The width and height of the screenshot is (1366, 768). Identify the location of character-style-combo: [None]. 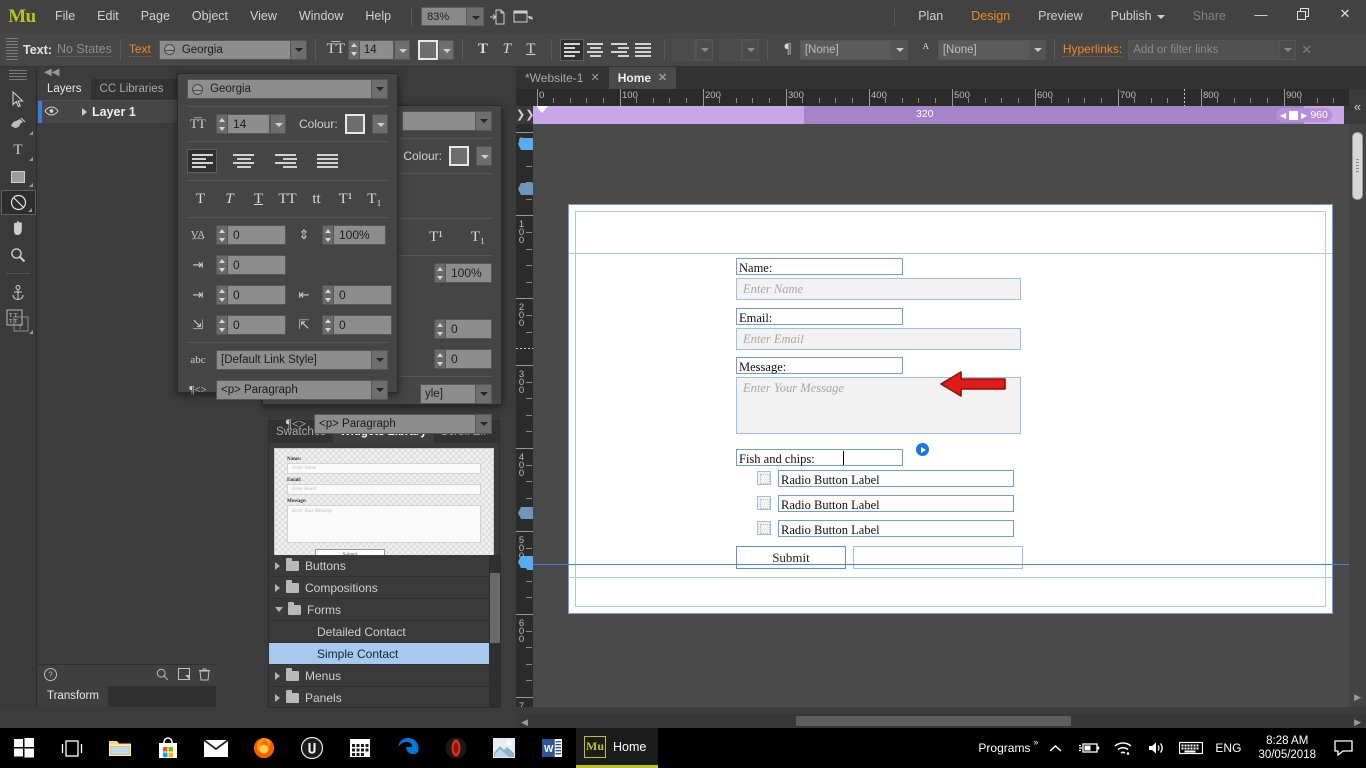
(991, 49).